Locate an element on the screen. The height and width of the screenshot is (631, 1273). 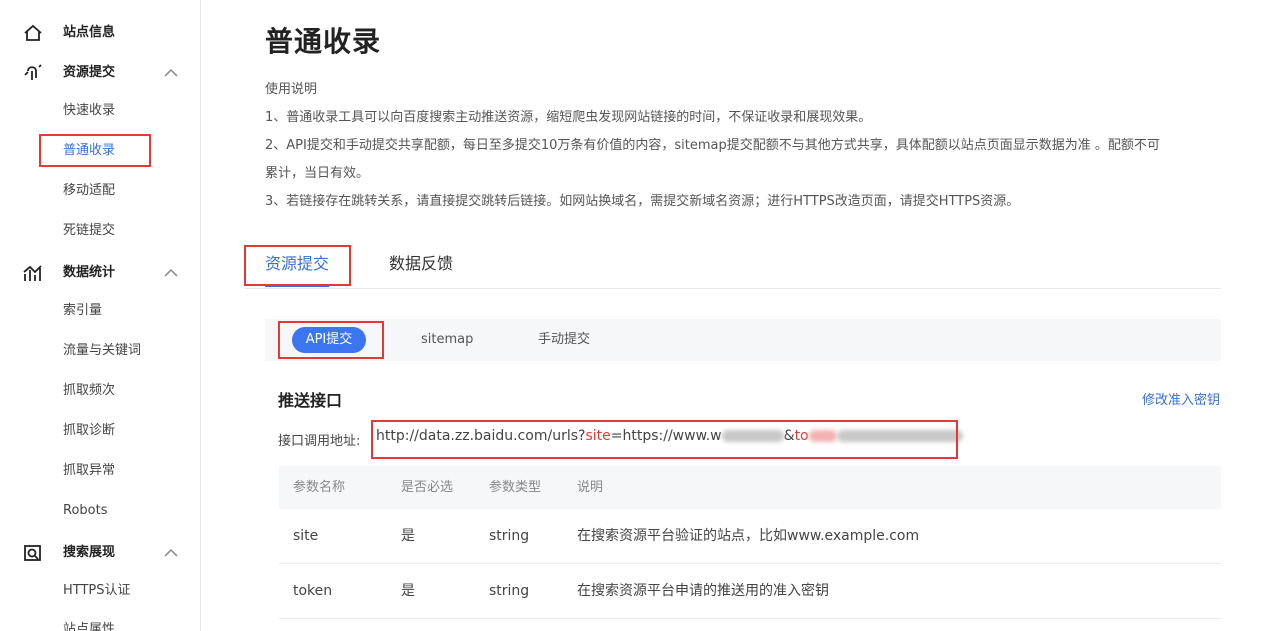
table-header-cell: 参数名称 is located at coordinates (319, 487).